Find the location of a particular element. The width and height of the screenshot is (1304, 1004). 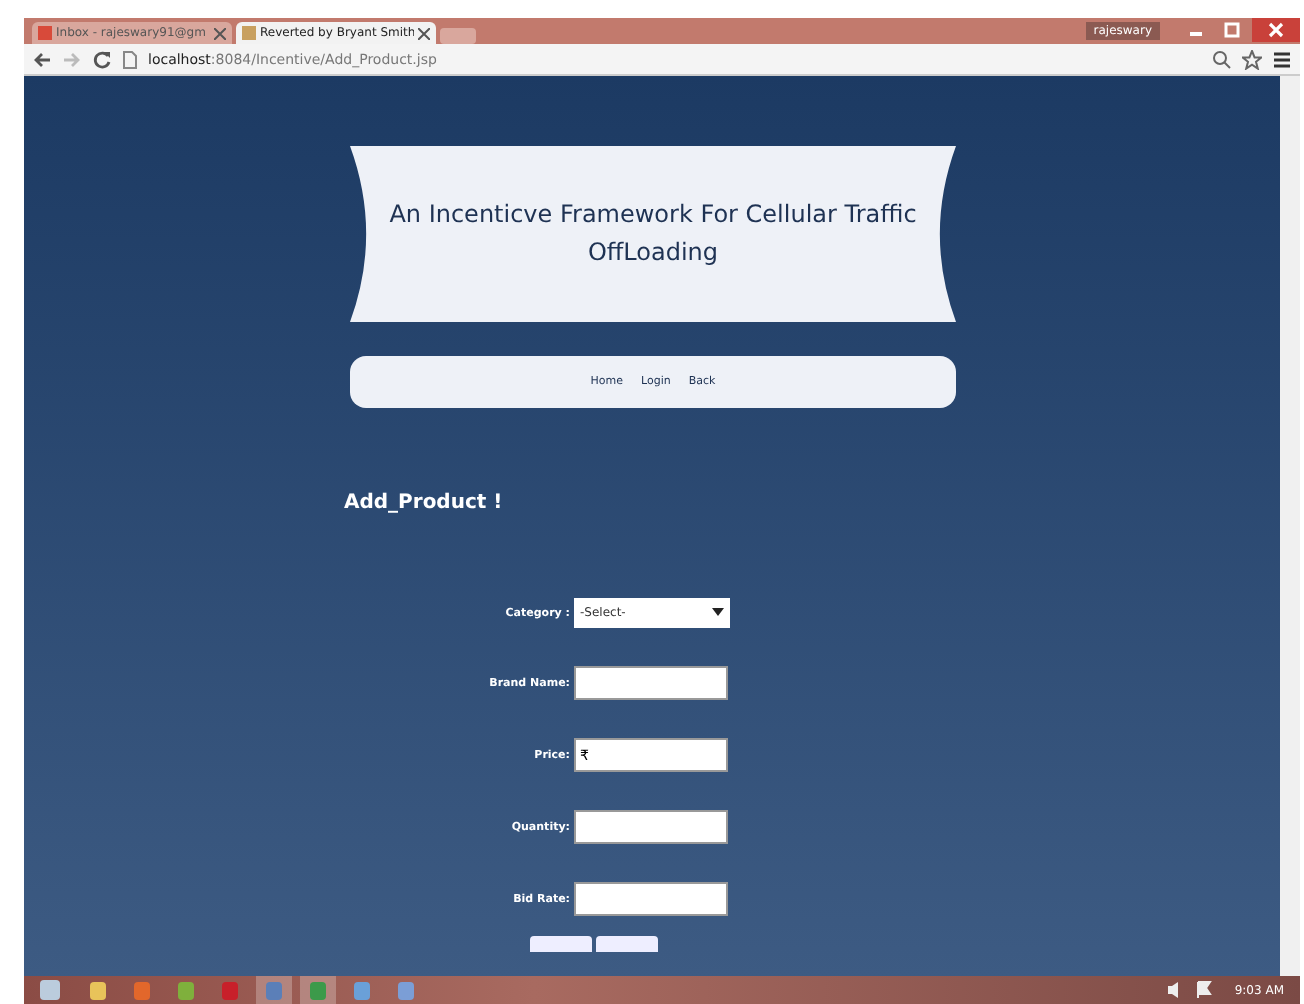

caret-icon is located at coordinates (718, 613).